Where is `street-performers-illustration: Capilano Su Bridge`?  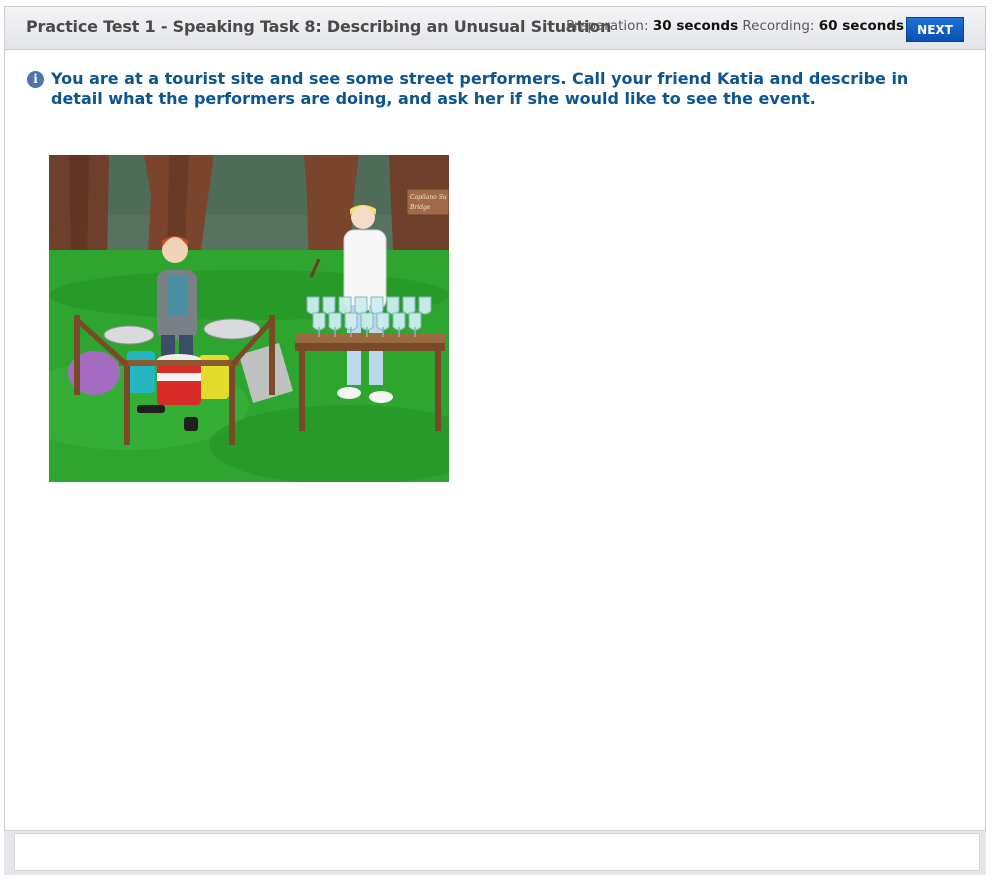 street-performers-illustration: Capilano Su Bridge is located at coordinates (249, 318).